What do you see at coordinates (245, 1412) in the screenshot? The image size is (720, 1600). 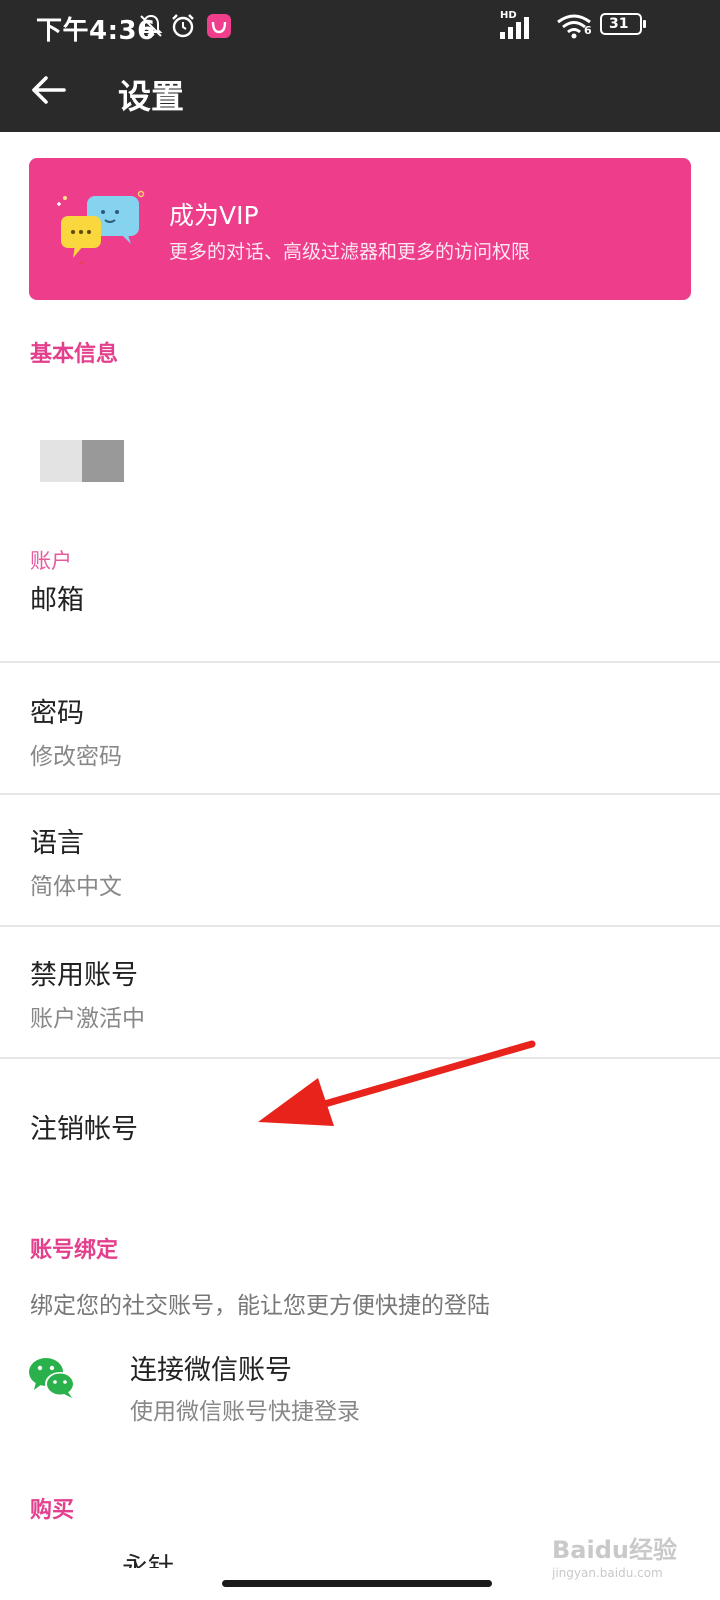 I see `wechat-subtitle: 使用微信账号快捷登录` at bounding box center [245, 1412].